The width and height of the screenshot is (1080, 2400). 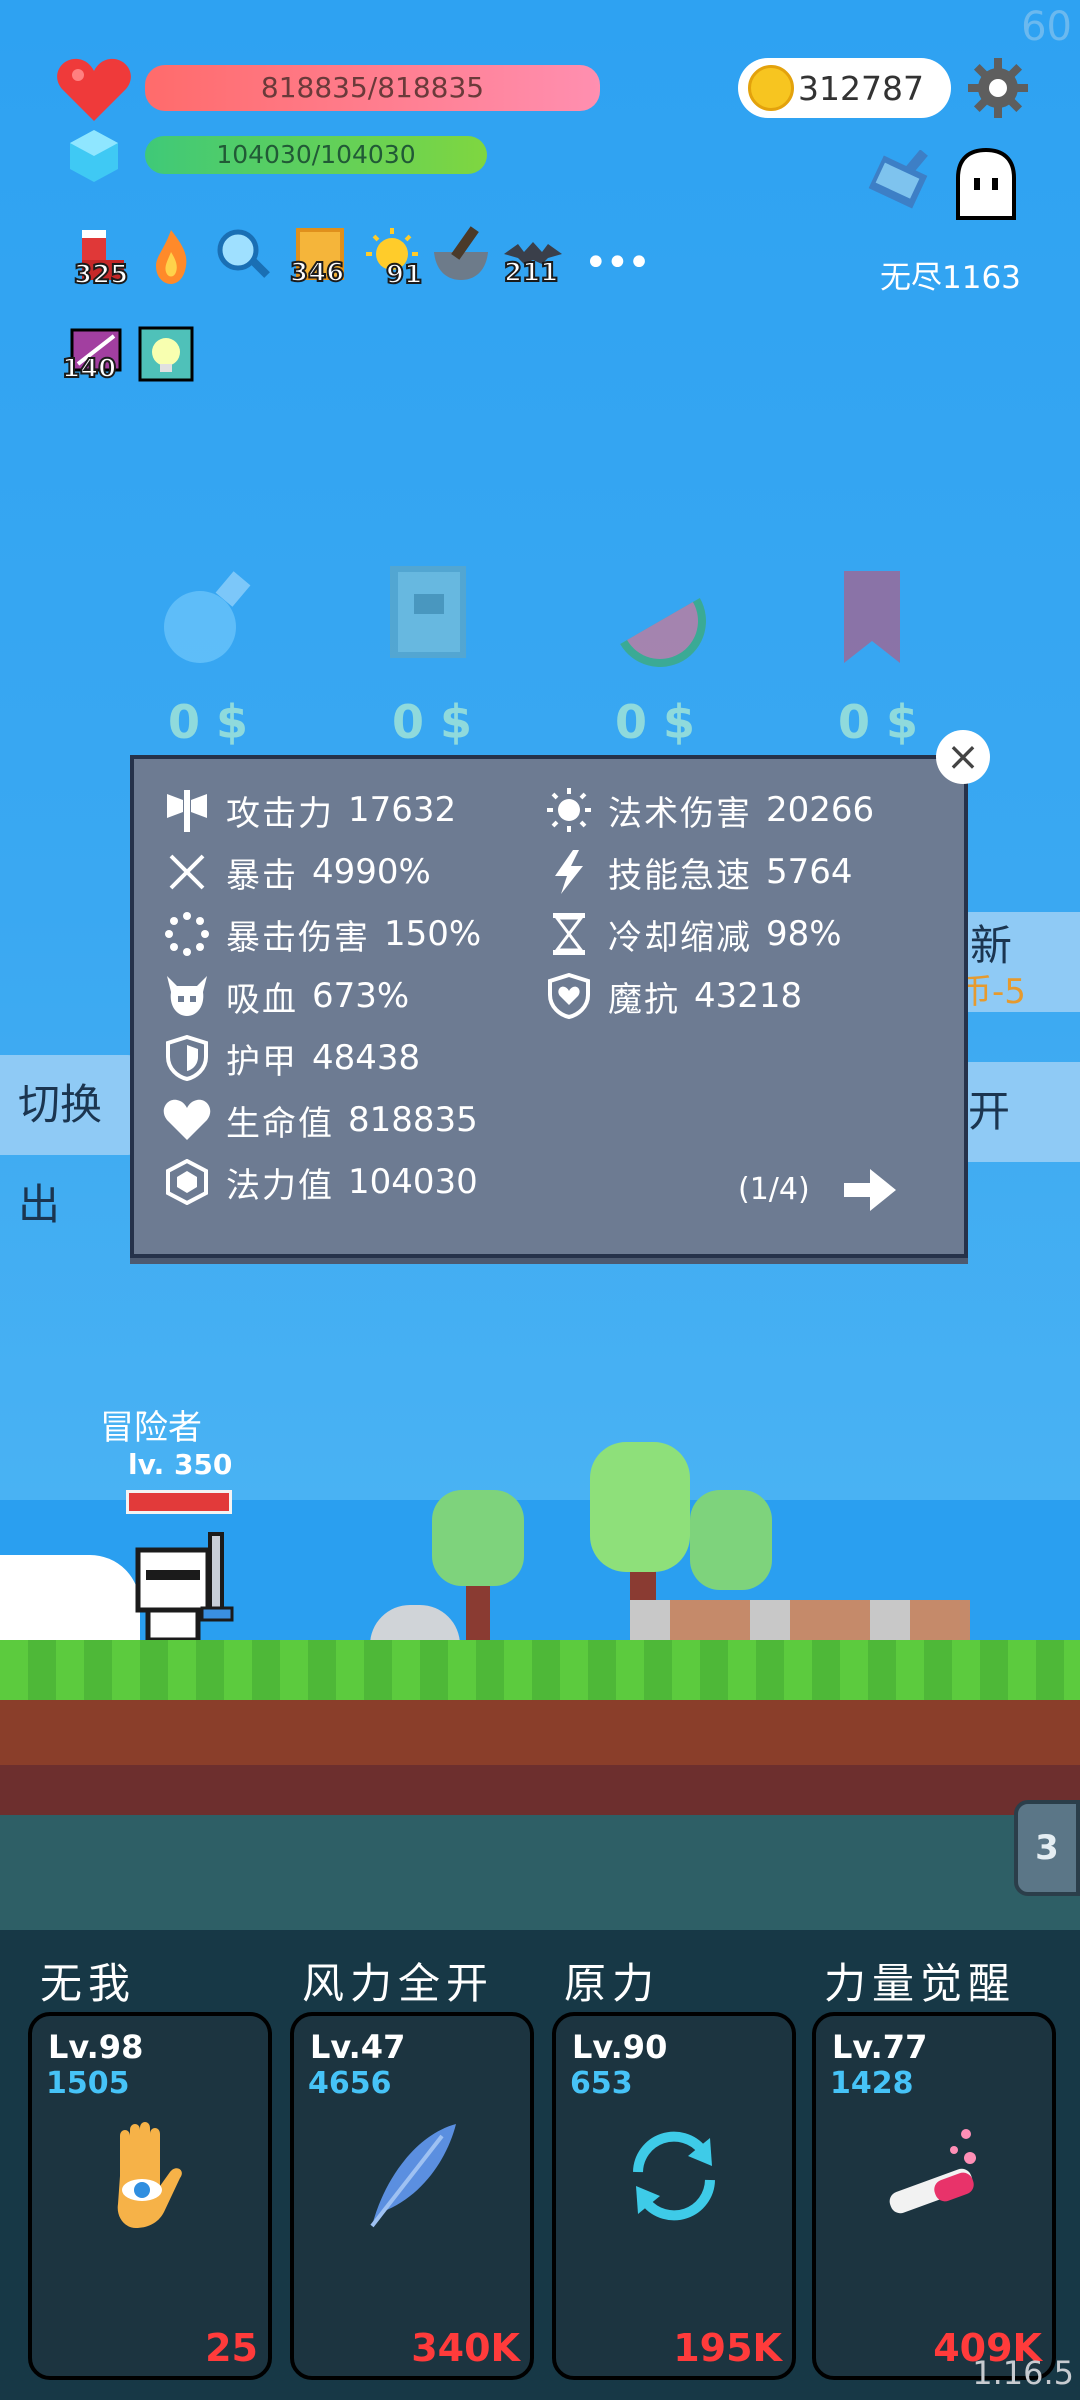 What do you see at coordinates (771, 88) in the screenshot?
I see `coin-icon` at bounding box center [771, 88].